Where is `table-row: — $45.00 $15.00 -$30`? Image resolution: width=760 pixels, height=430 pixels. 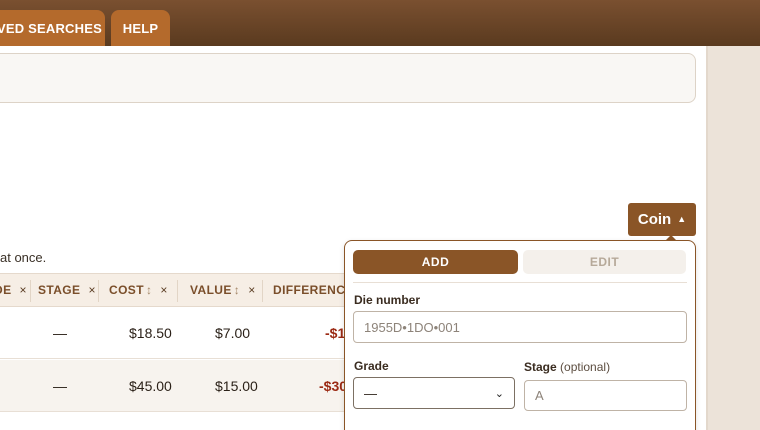 table-row: — $45.00 $15.00 -$30 is located at coordinates (175, 386).